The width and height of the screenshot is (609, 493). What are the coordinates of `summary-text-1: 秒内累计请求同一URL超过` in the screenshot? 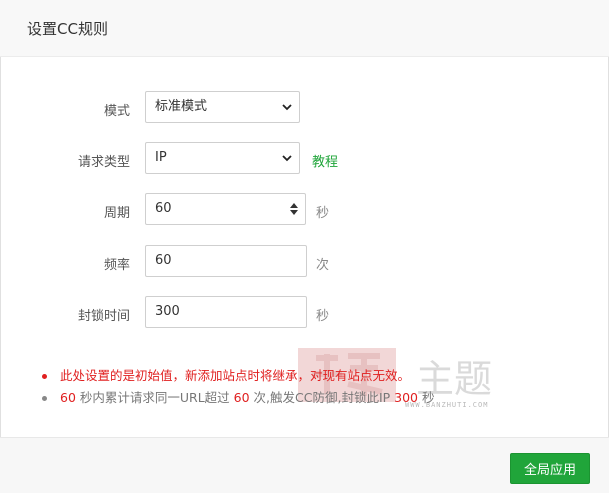 It's located at (154, 397).